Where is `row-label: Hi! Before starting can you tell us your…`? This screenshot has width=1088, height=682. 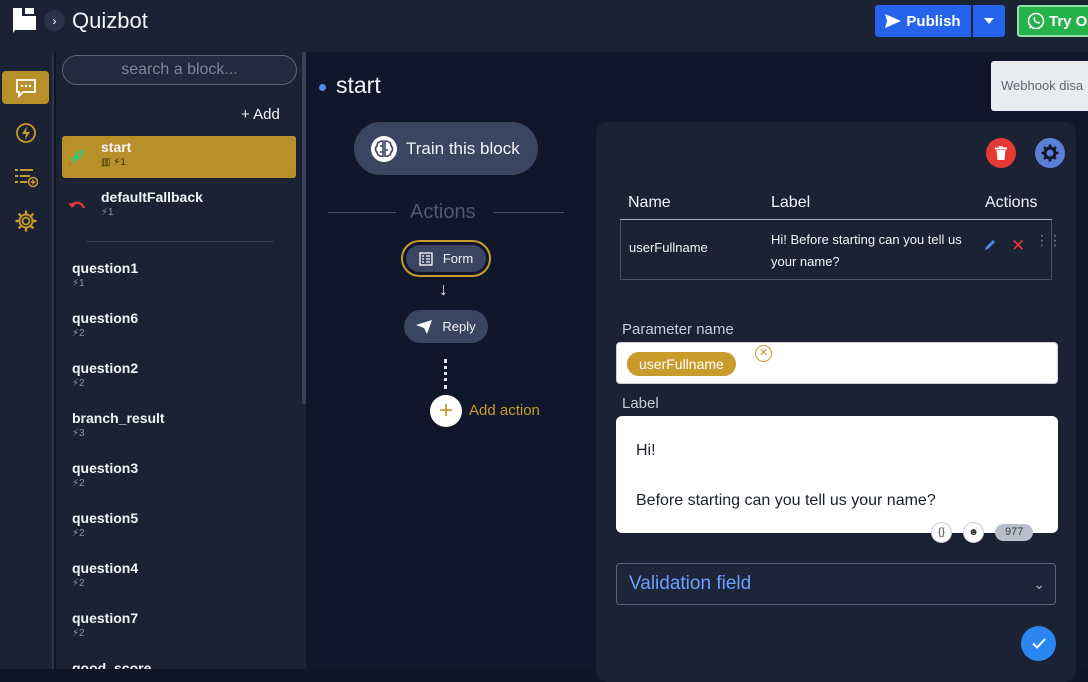
row-label: Hi! Before starting can you tell us your… is located at coordinates (866, 250).